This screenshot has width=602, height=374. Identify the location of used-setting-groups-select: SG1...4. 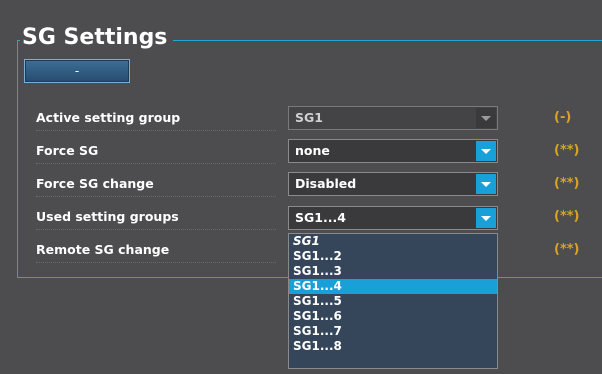
(393, 218).